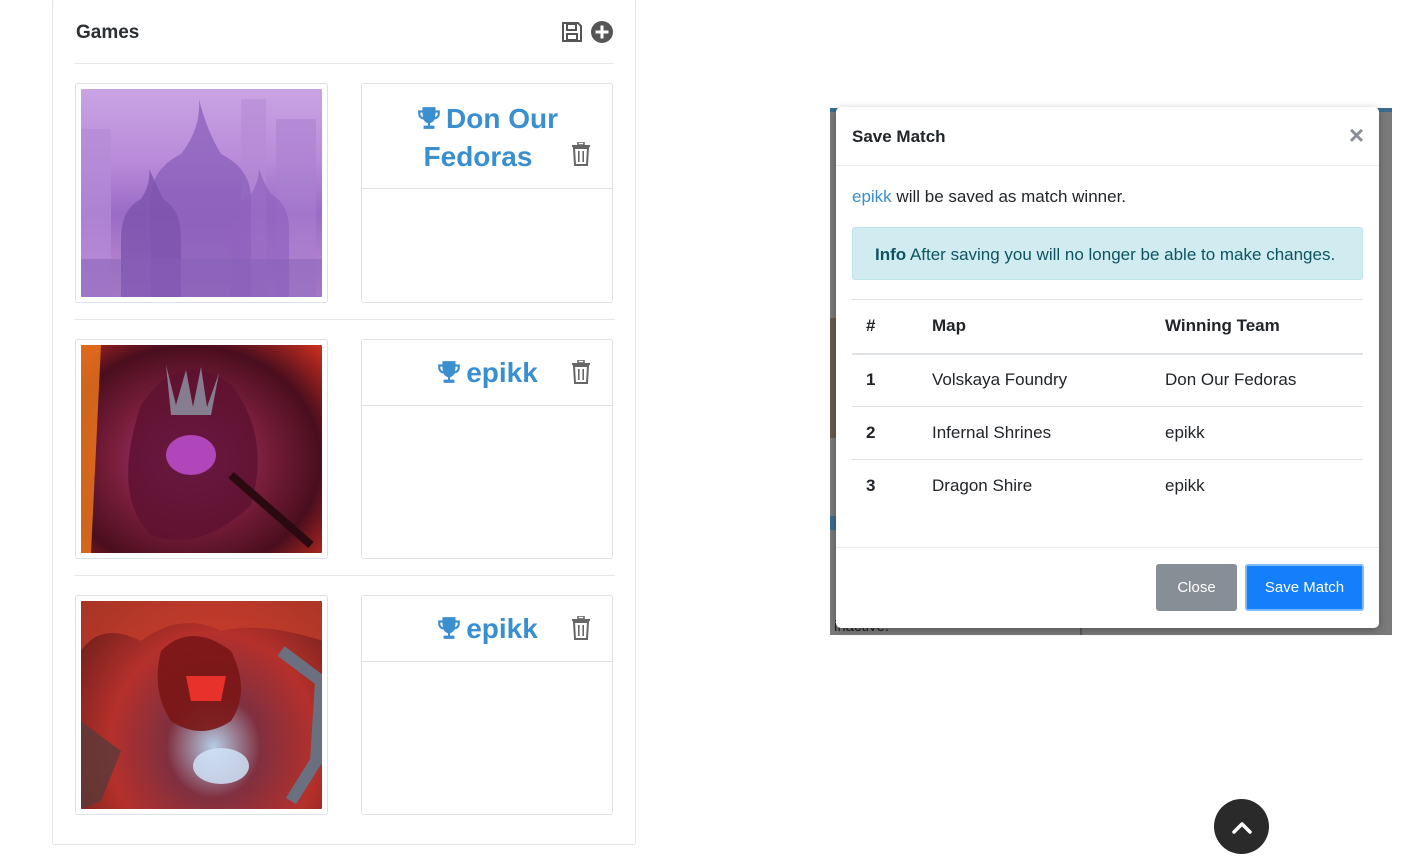 This screenshot has width=1412, height=864. What do you see at coordinates (1034, 380) in the screenshot?
I see `row-map: Volskaya Foundry` at bounding box center [1034, 380].